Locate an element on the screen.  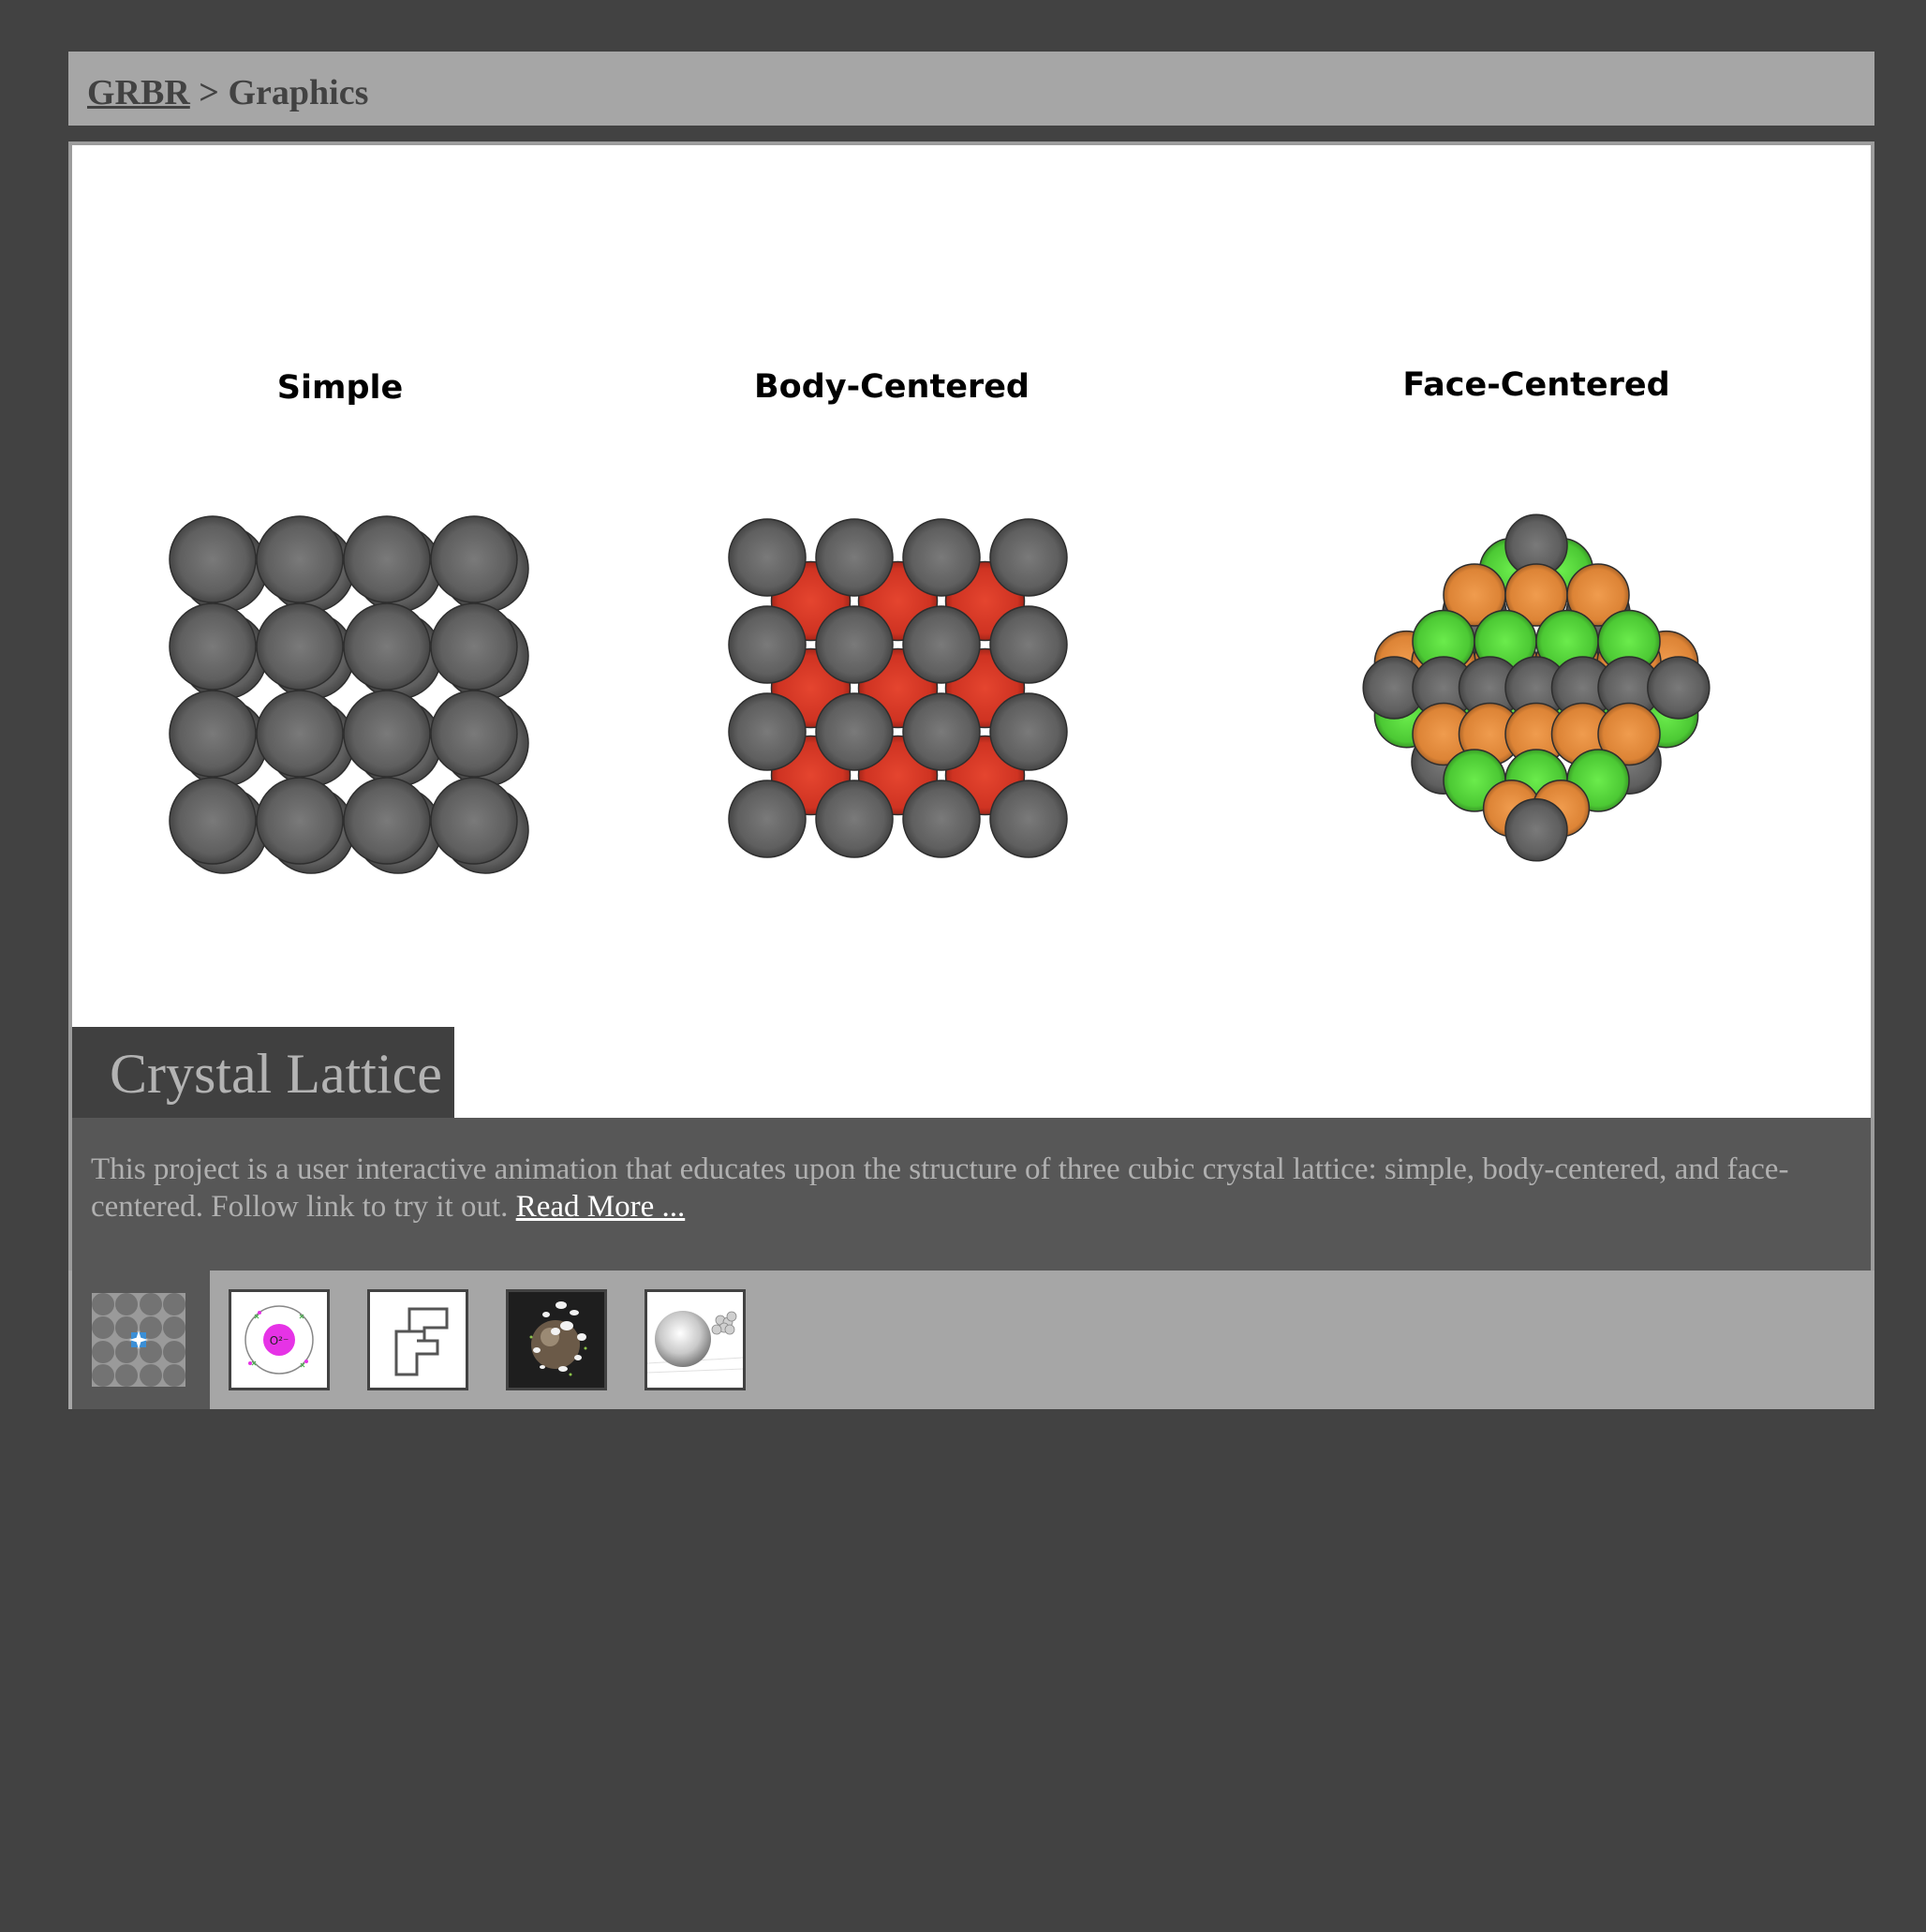
face-bottom-atom is located at coordinates (1536, 830).